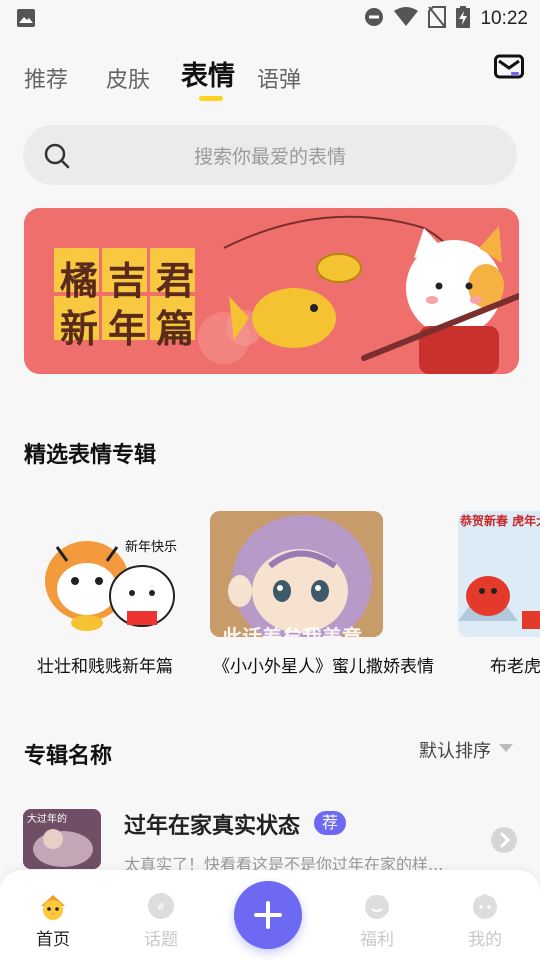 The image size is (540, 960). I want to click on chevron-right-icon, so click(504, 840).